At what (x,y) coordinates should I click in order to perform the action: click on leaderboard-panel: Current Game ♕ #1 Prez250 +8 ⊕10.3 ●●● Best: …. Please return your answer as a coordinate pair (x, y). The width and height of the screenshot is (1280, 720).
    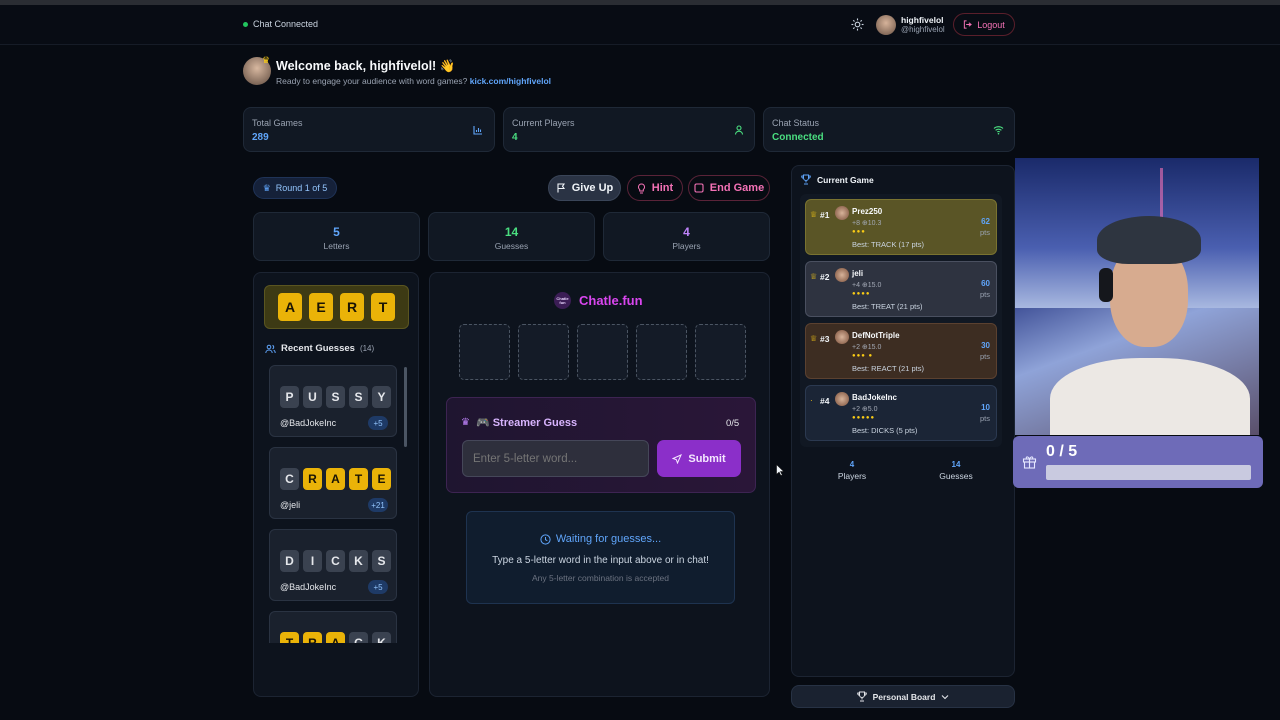
    Looking at the image, I should click on (903, 421).